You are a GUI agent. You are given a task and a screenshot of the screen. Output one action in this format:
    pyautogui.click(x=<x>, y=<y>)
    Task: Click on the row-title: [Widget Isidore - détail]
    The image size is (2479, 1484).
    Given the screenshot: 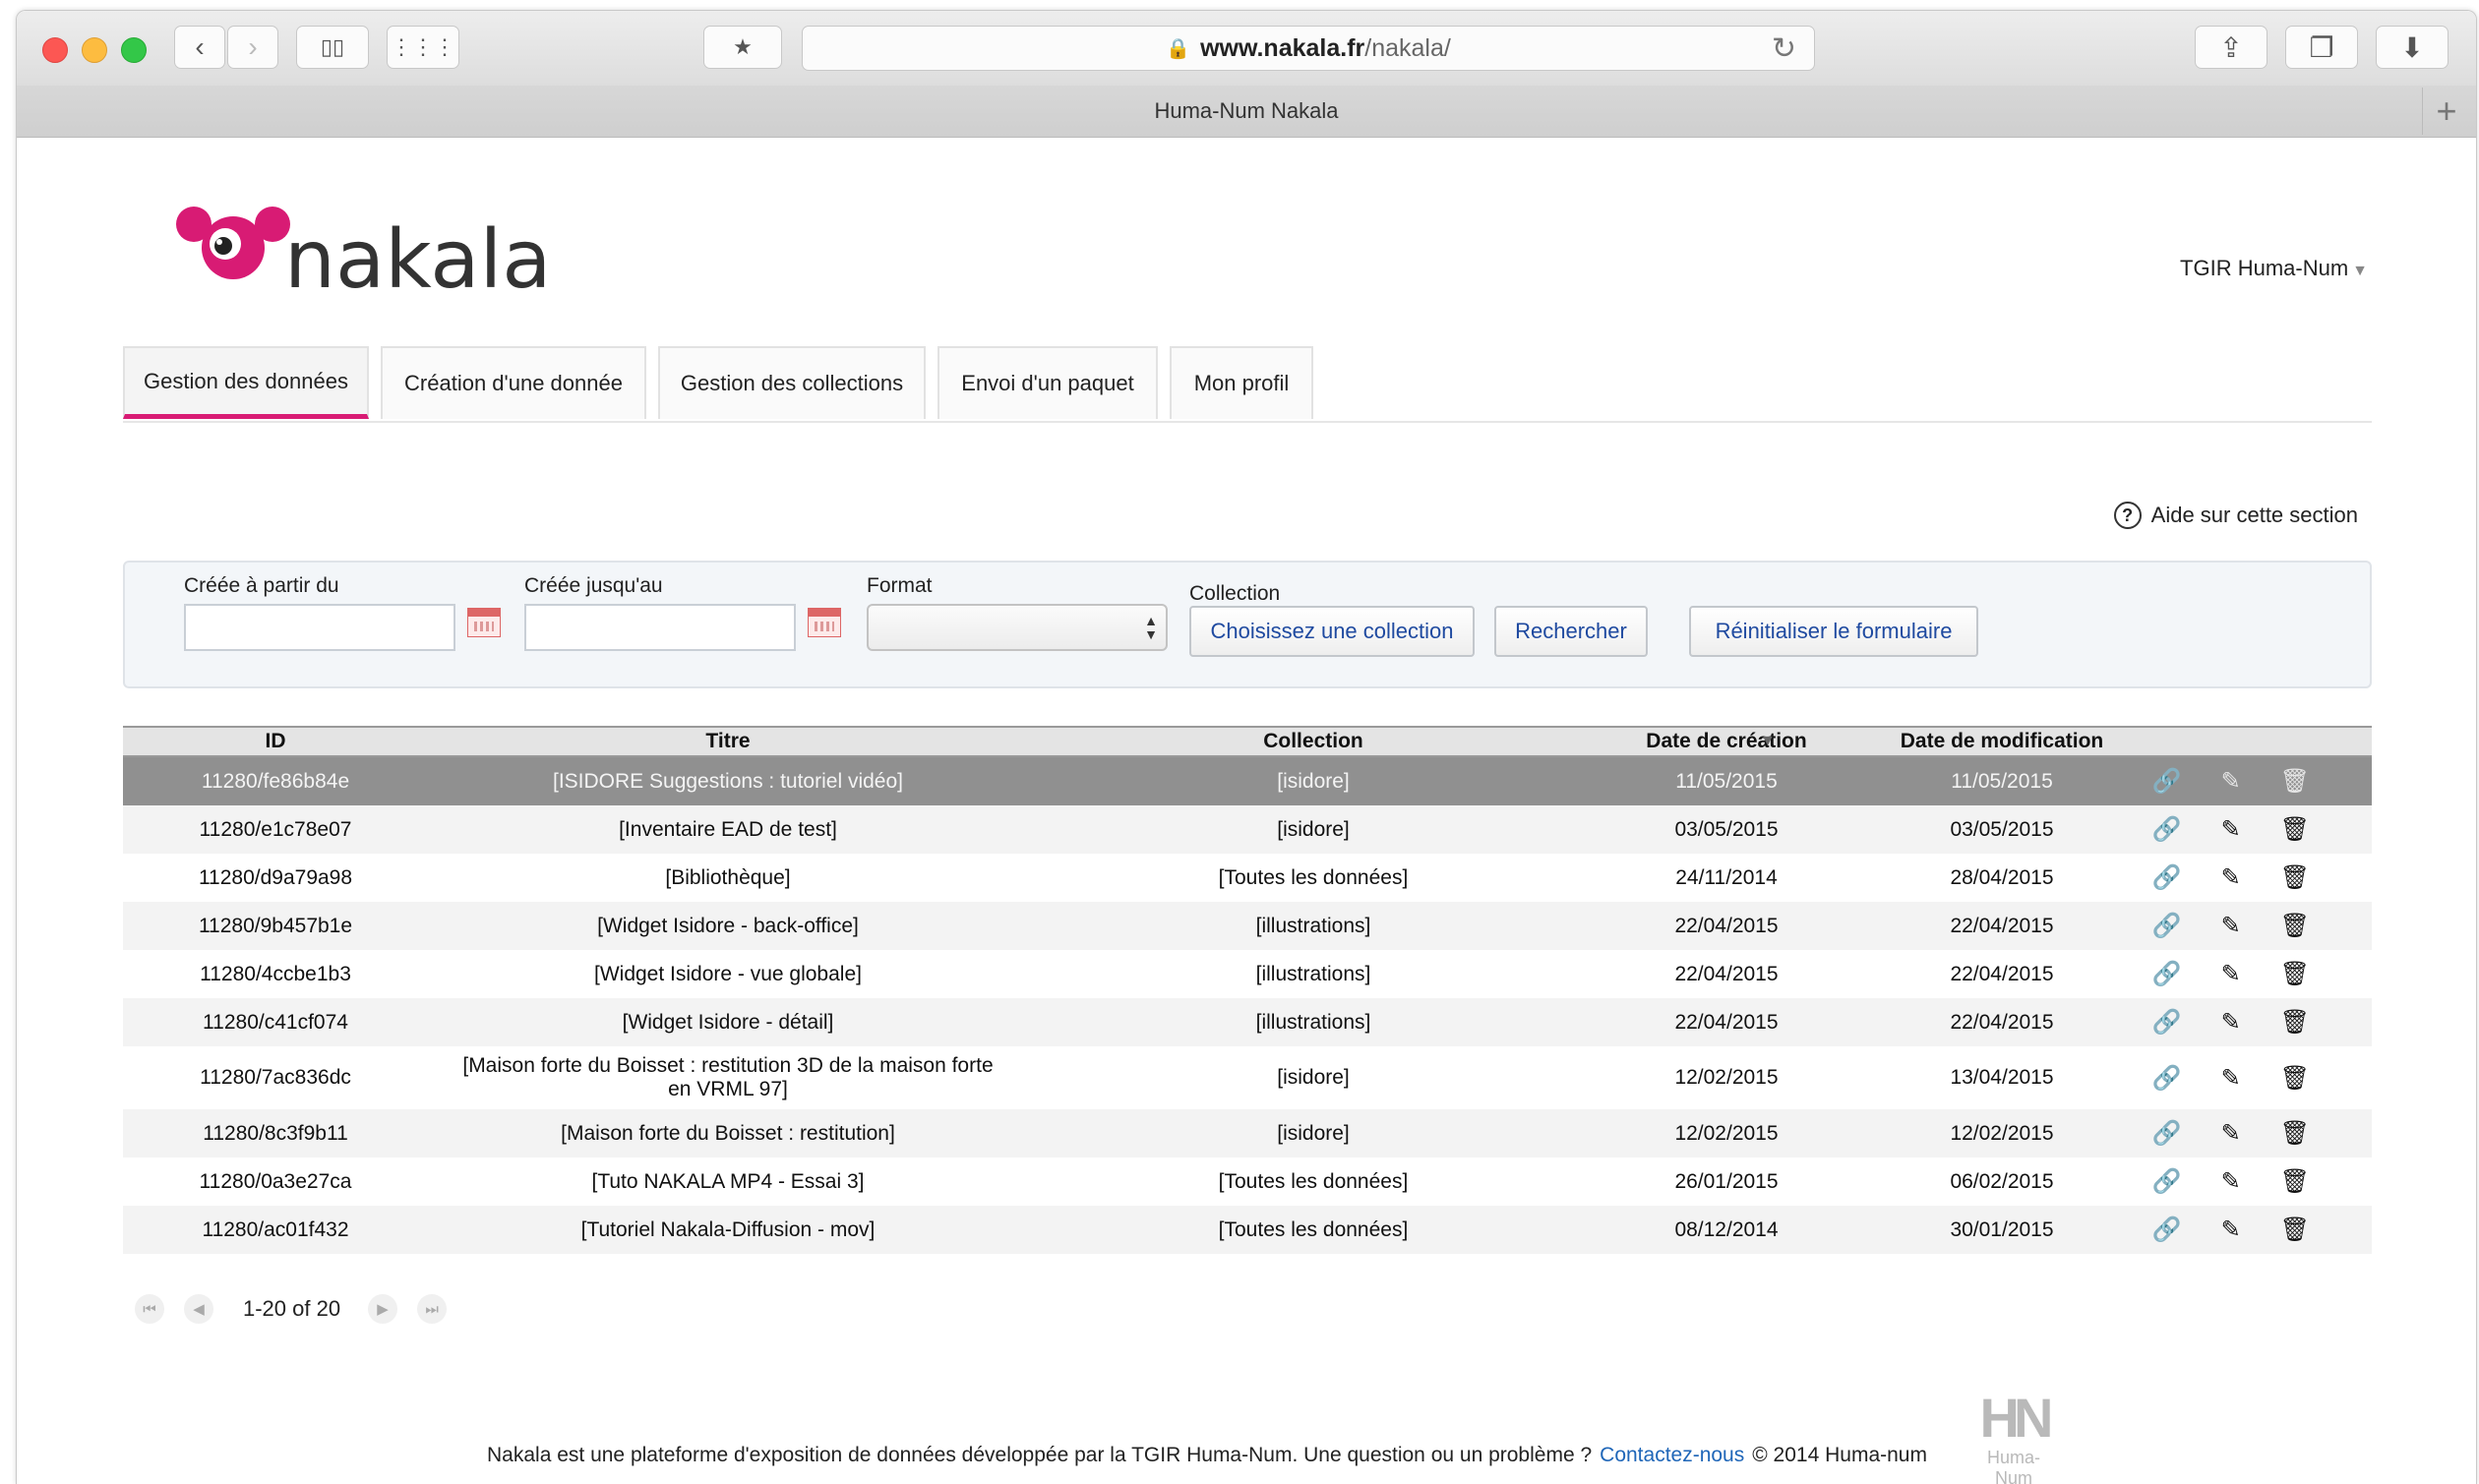 What is the action you would take?
    pyautogui.click(x=728, y=1022)
    